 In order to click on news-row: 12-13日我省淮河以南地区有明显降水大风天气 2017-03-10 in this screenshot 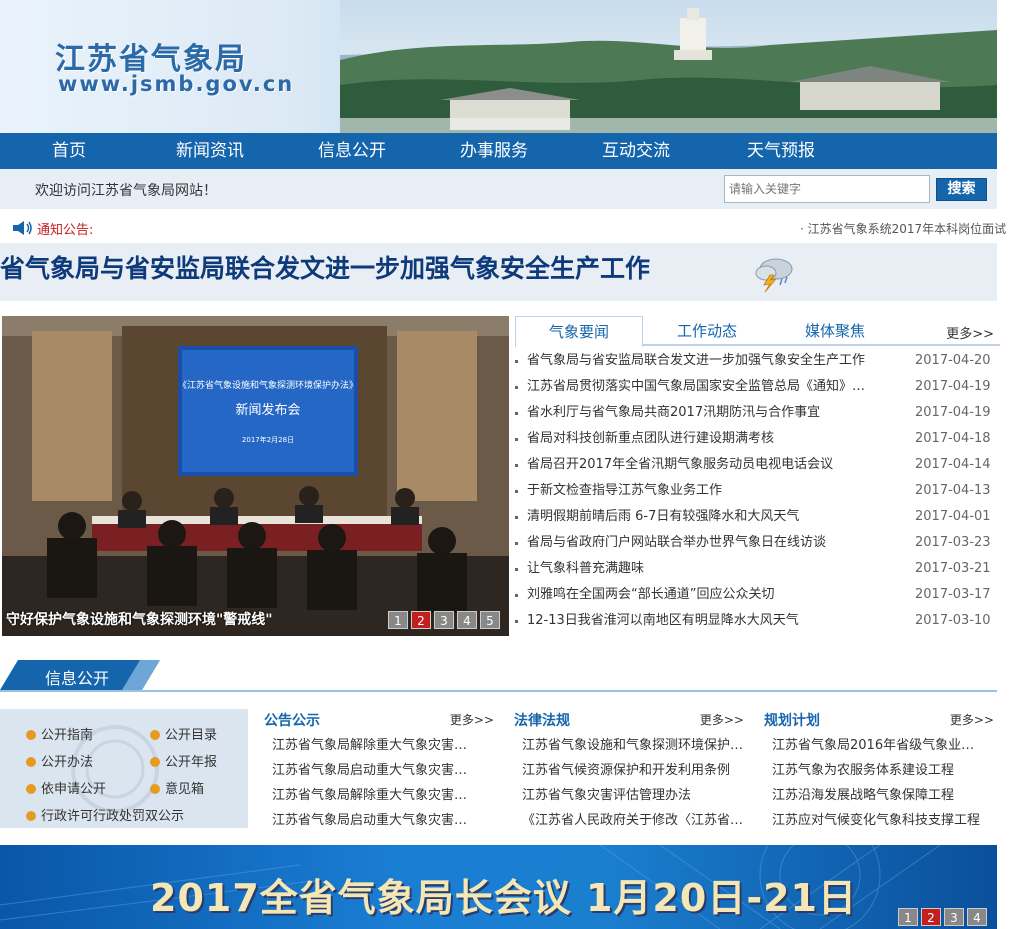, I will do `click(757, 621)`.